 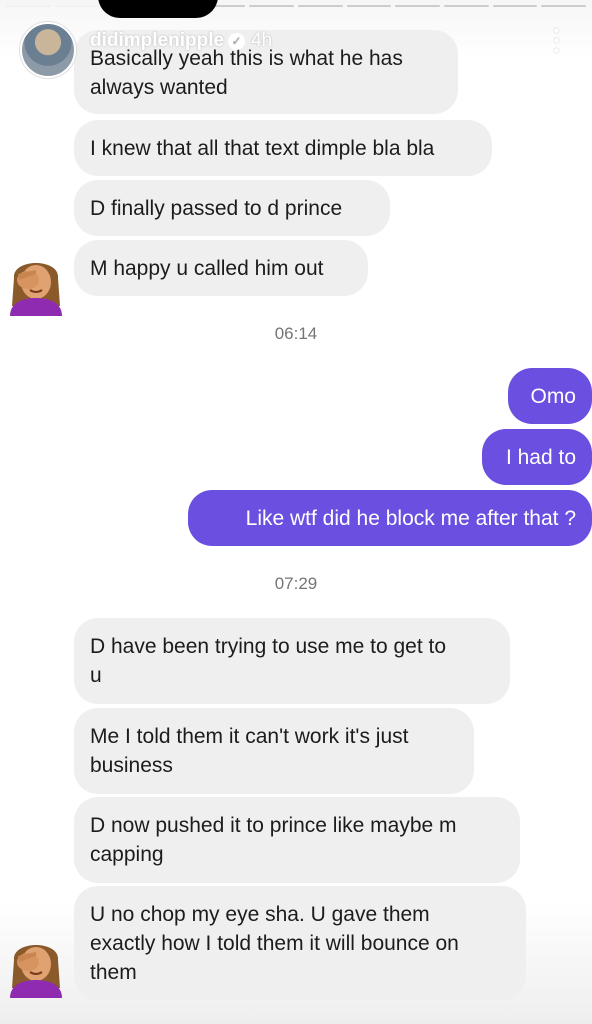 What do you see at coordinates (553, 396) in the screenshot?
I see `message-line: Omo` at bounding box center [553, 396].